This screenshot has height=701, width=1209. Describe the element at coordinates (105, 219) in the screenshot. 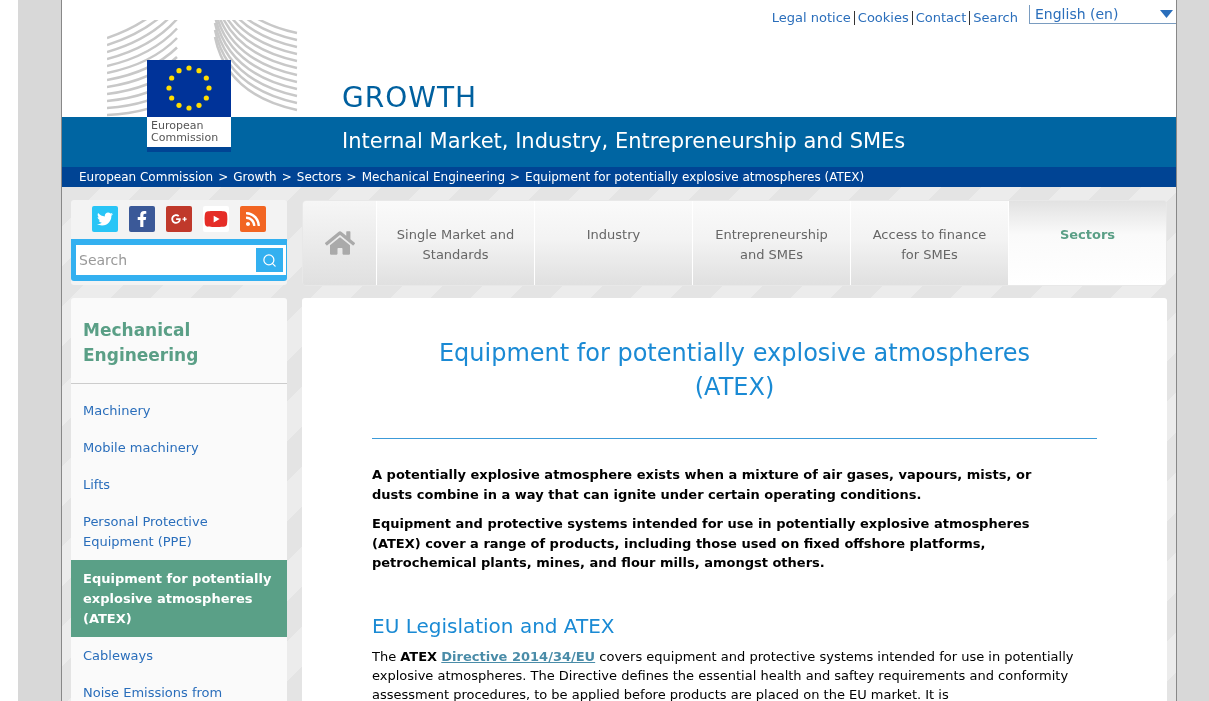

I see `twitter-icon` at that location.